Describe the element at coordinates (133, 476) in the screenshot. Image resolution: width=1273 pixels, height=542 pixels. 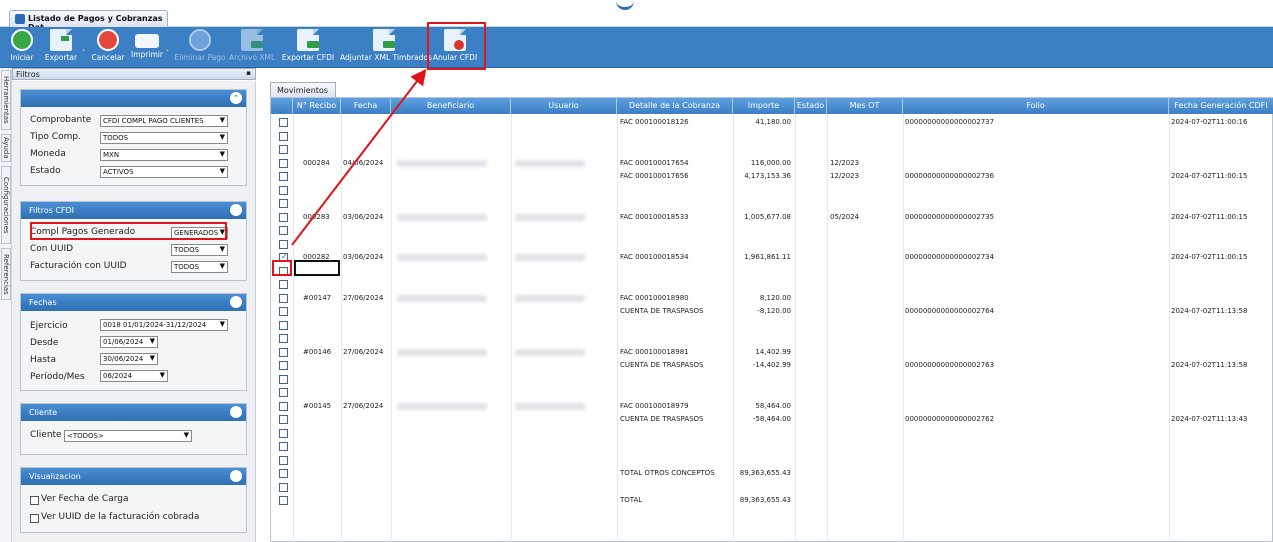
I see `visualizacion-header: Visualizacion` at that location.